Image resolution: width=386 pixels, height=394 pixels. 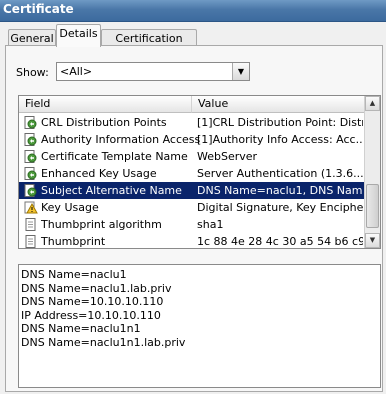 I want to click on show-label: Show:, so click(x=32, y=72).